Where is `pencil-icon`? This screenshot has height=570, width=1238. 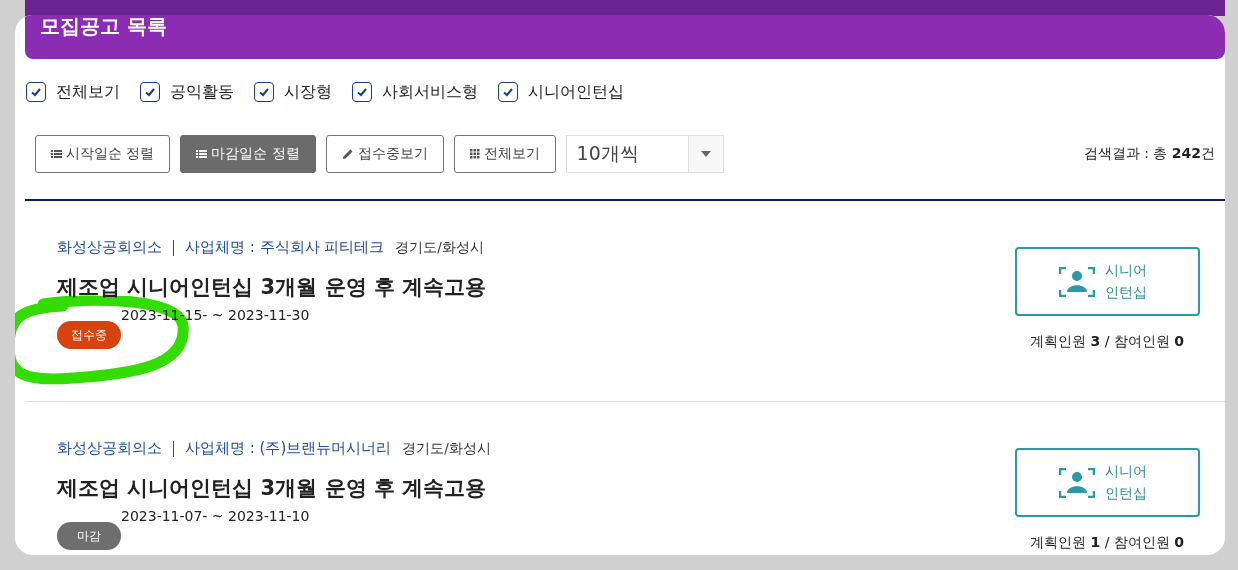
pencil-icon is located at coordinates (347, 154).